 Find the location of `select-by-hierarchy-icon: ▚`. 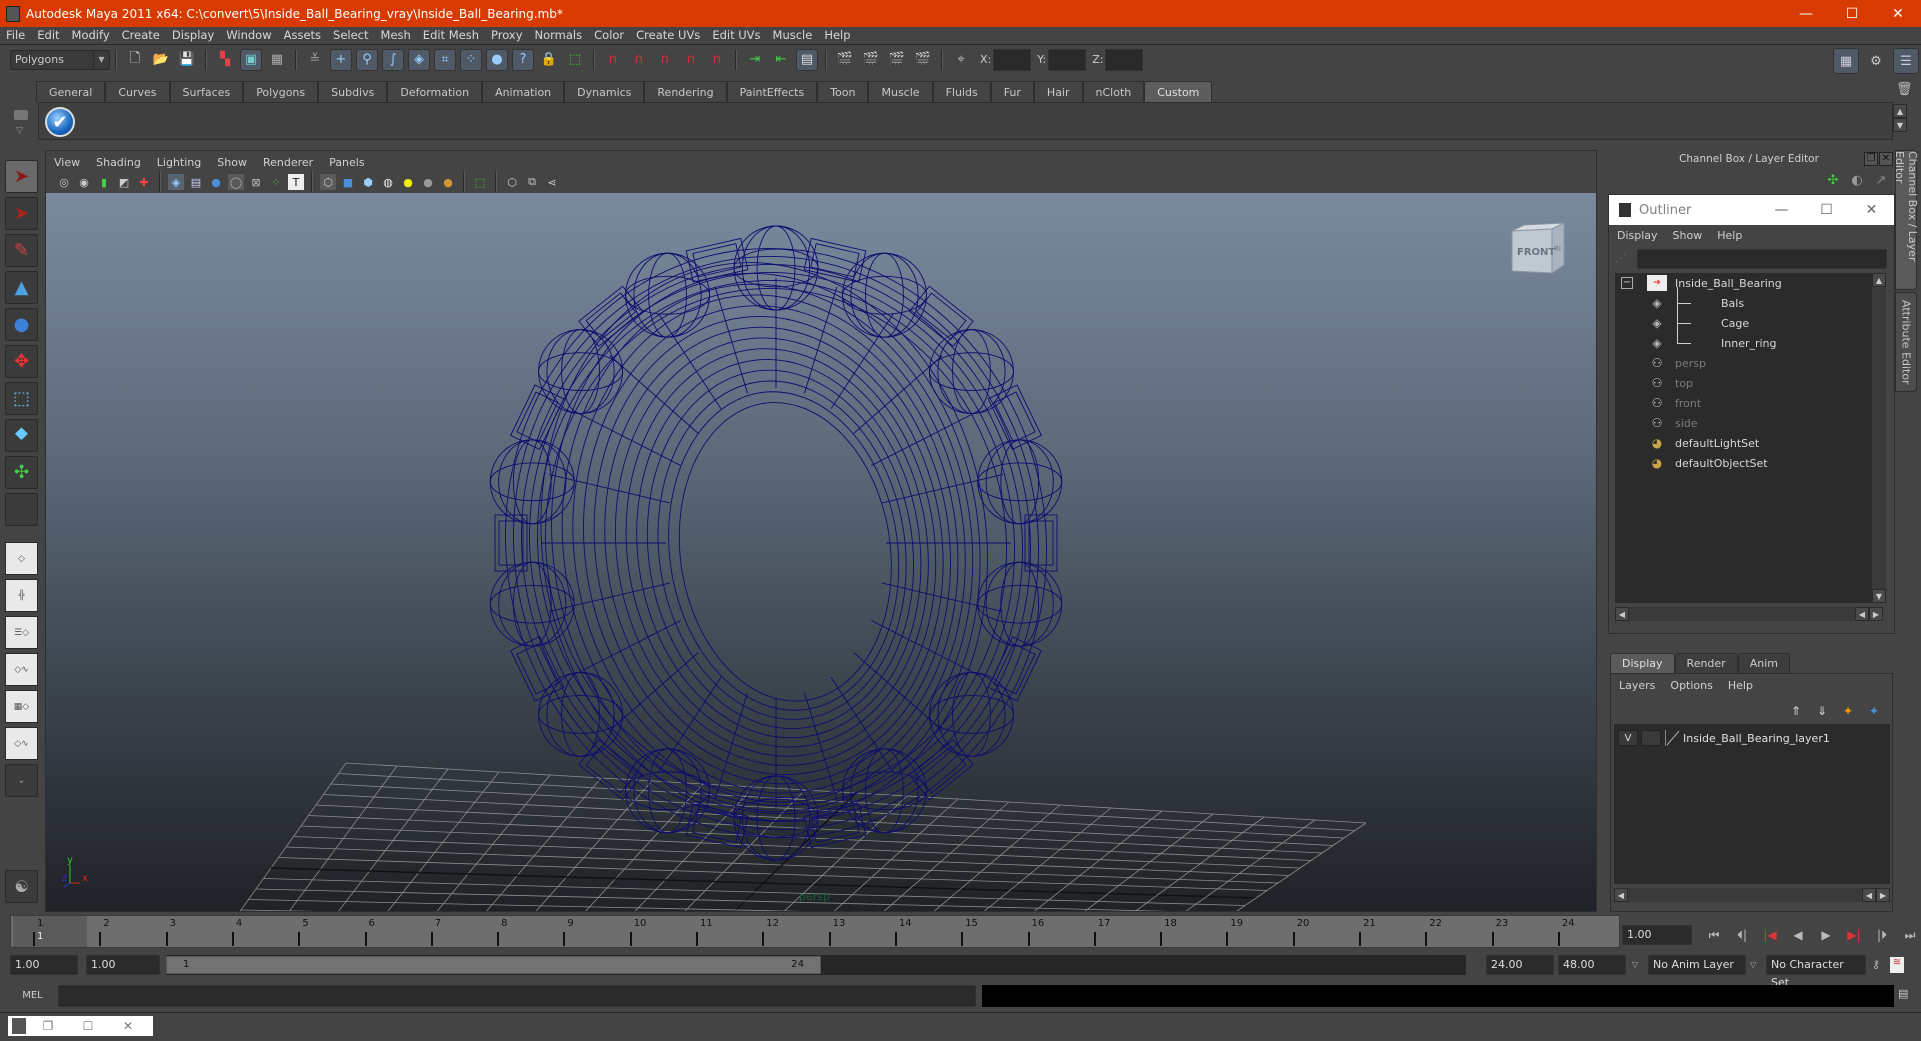

select-by-hierarchy-icon: ▚ is located at coordinates (225, 60).